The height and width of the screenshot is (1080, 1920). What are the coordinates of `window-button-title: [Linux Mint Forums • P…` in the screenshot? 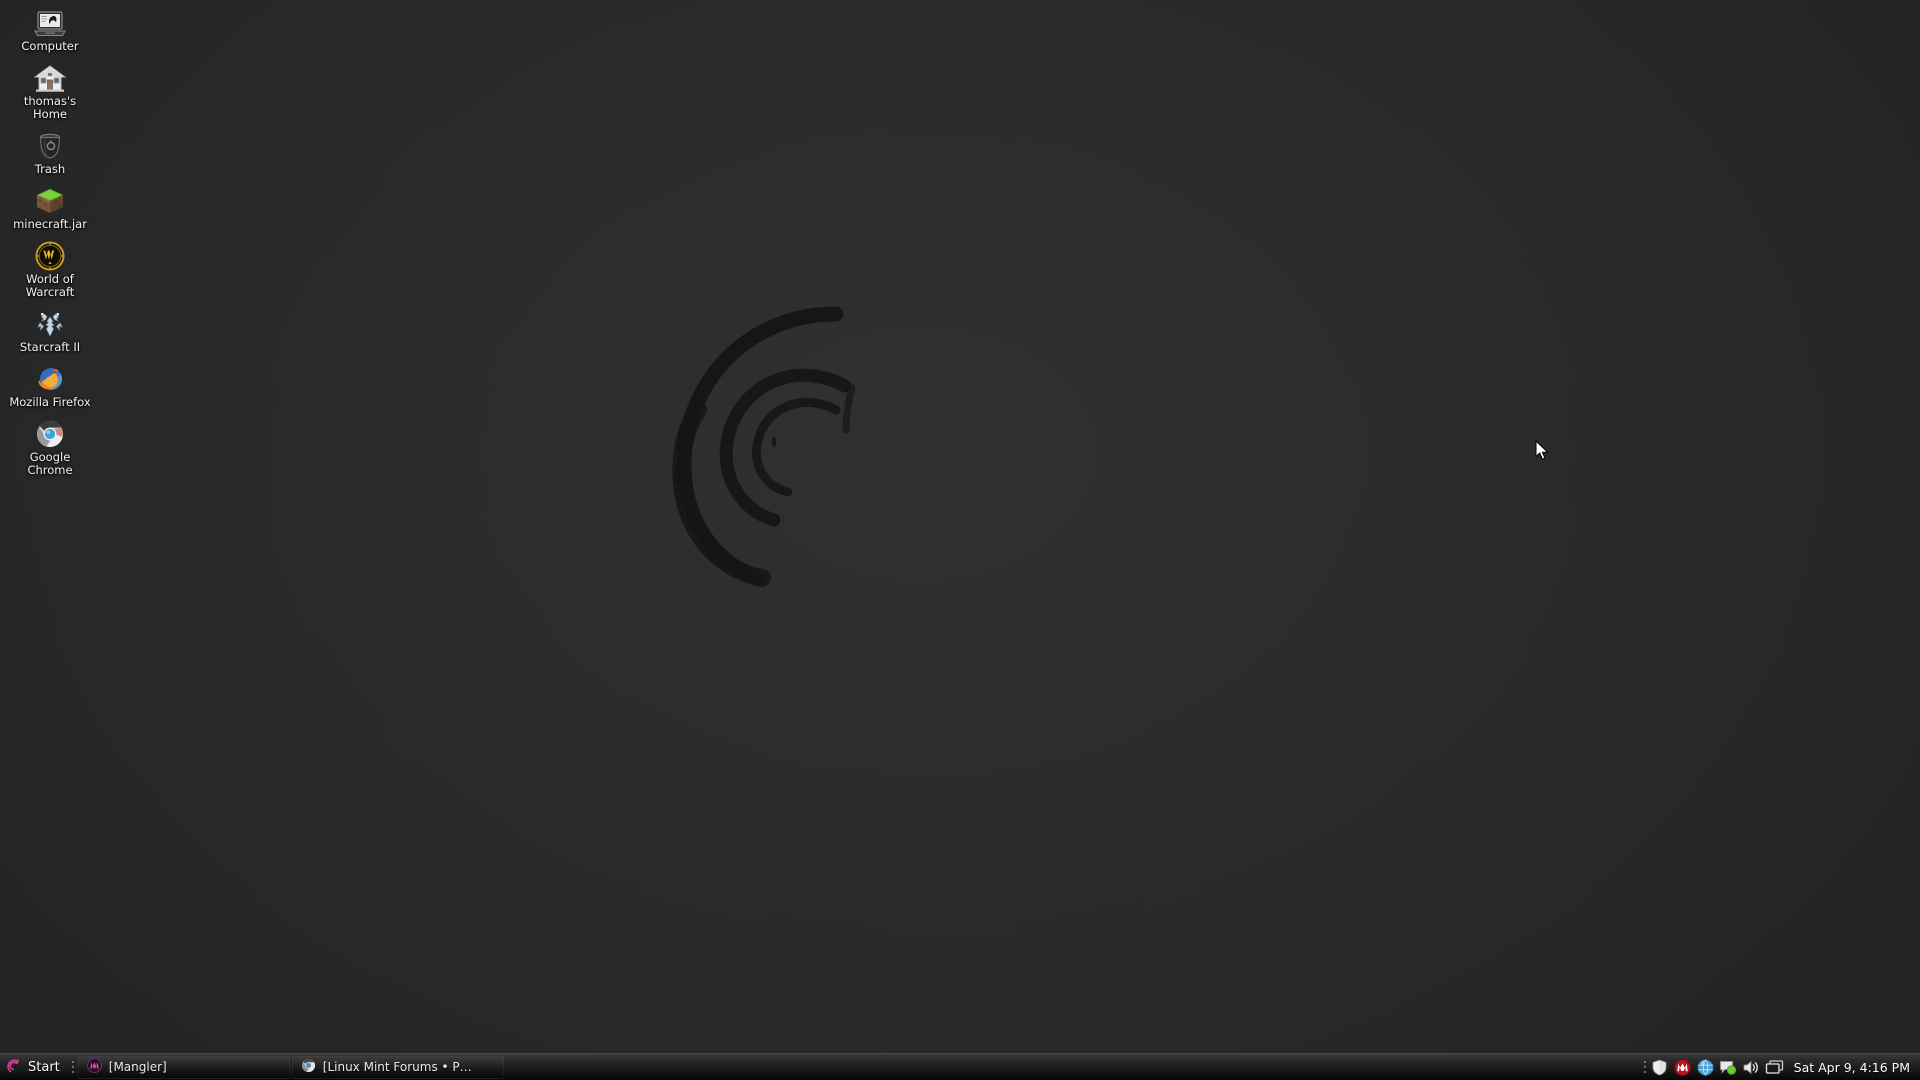 It's located at (397, 1067).